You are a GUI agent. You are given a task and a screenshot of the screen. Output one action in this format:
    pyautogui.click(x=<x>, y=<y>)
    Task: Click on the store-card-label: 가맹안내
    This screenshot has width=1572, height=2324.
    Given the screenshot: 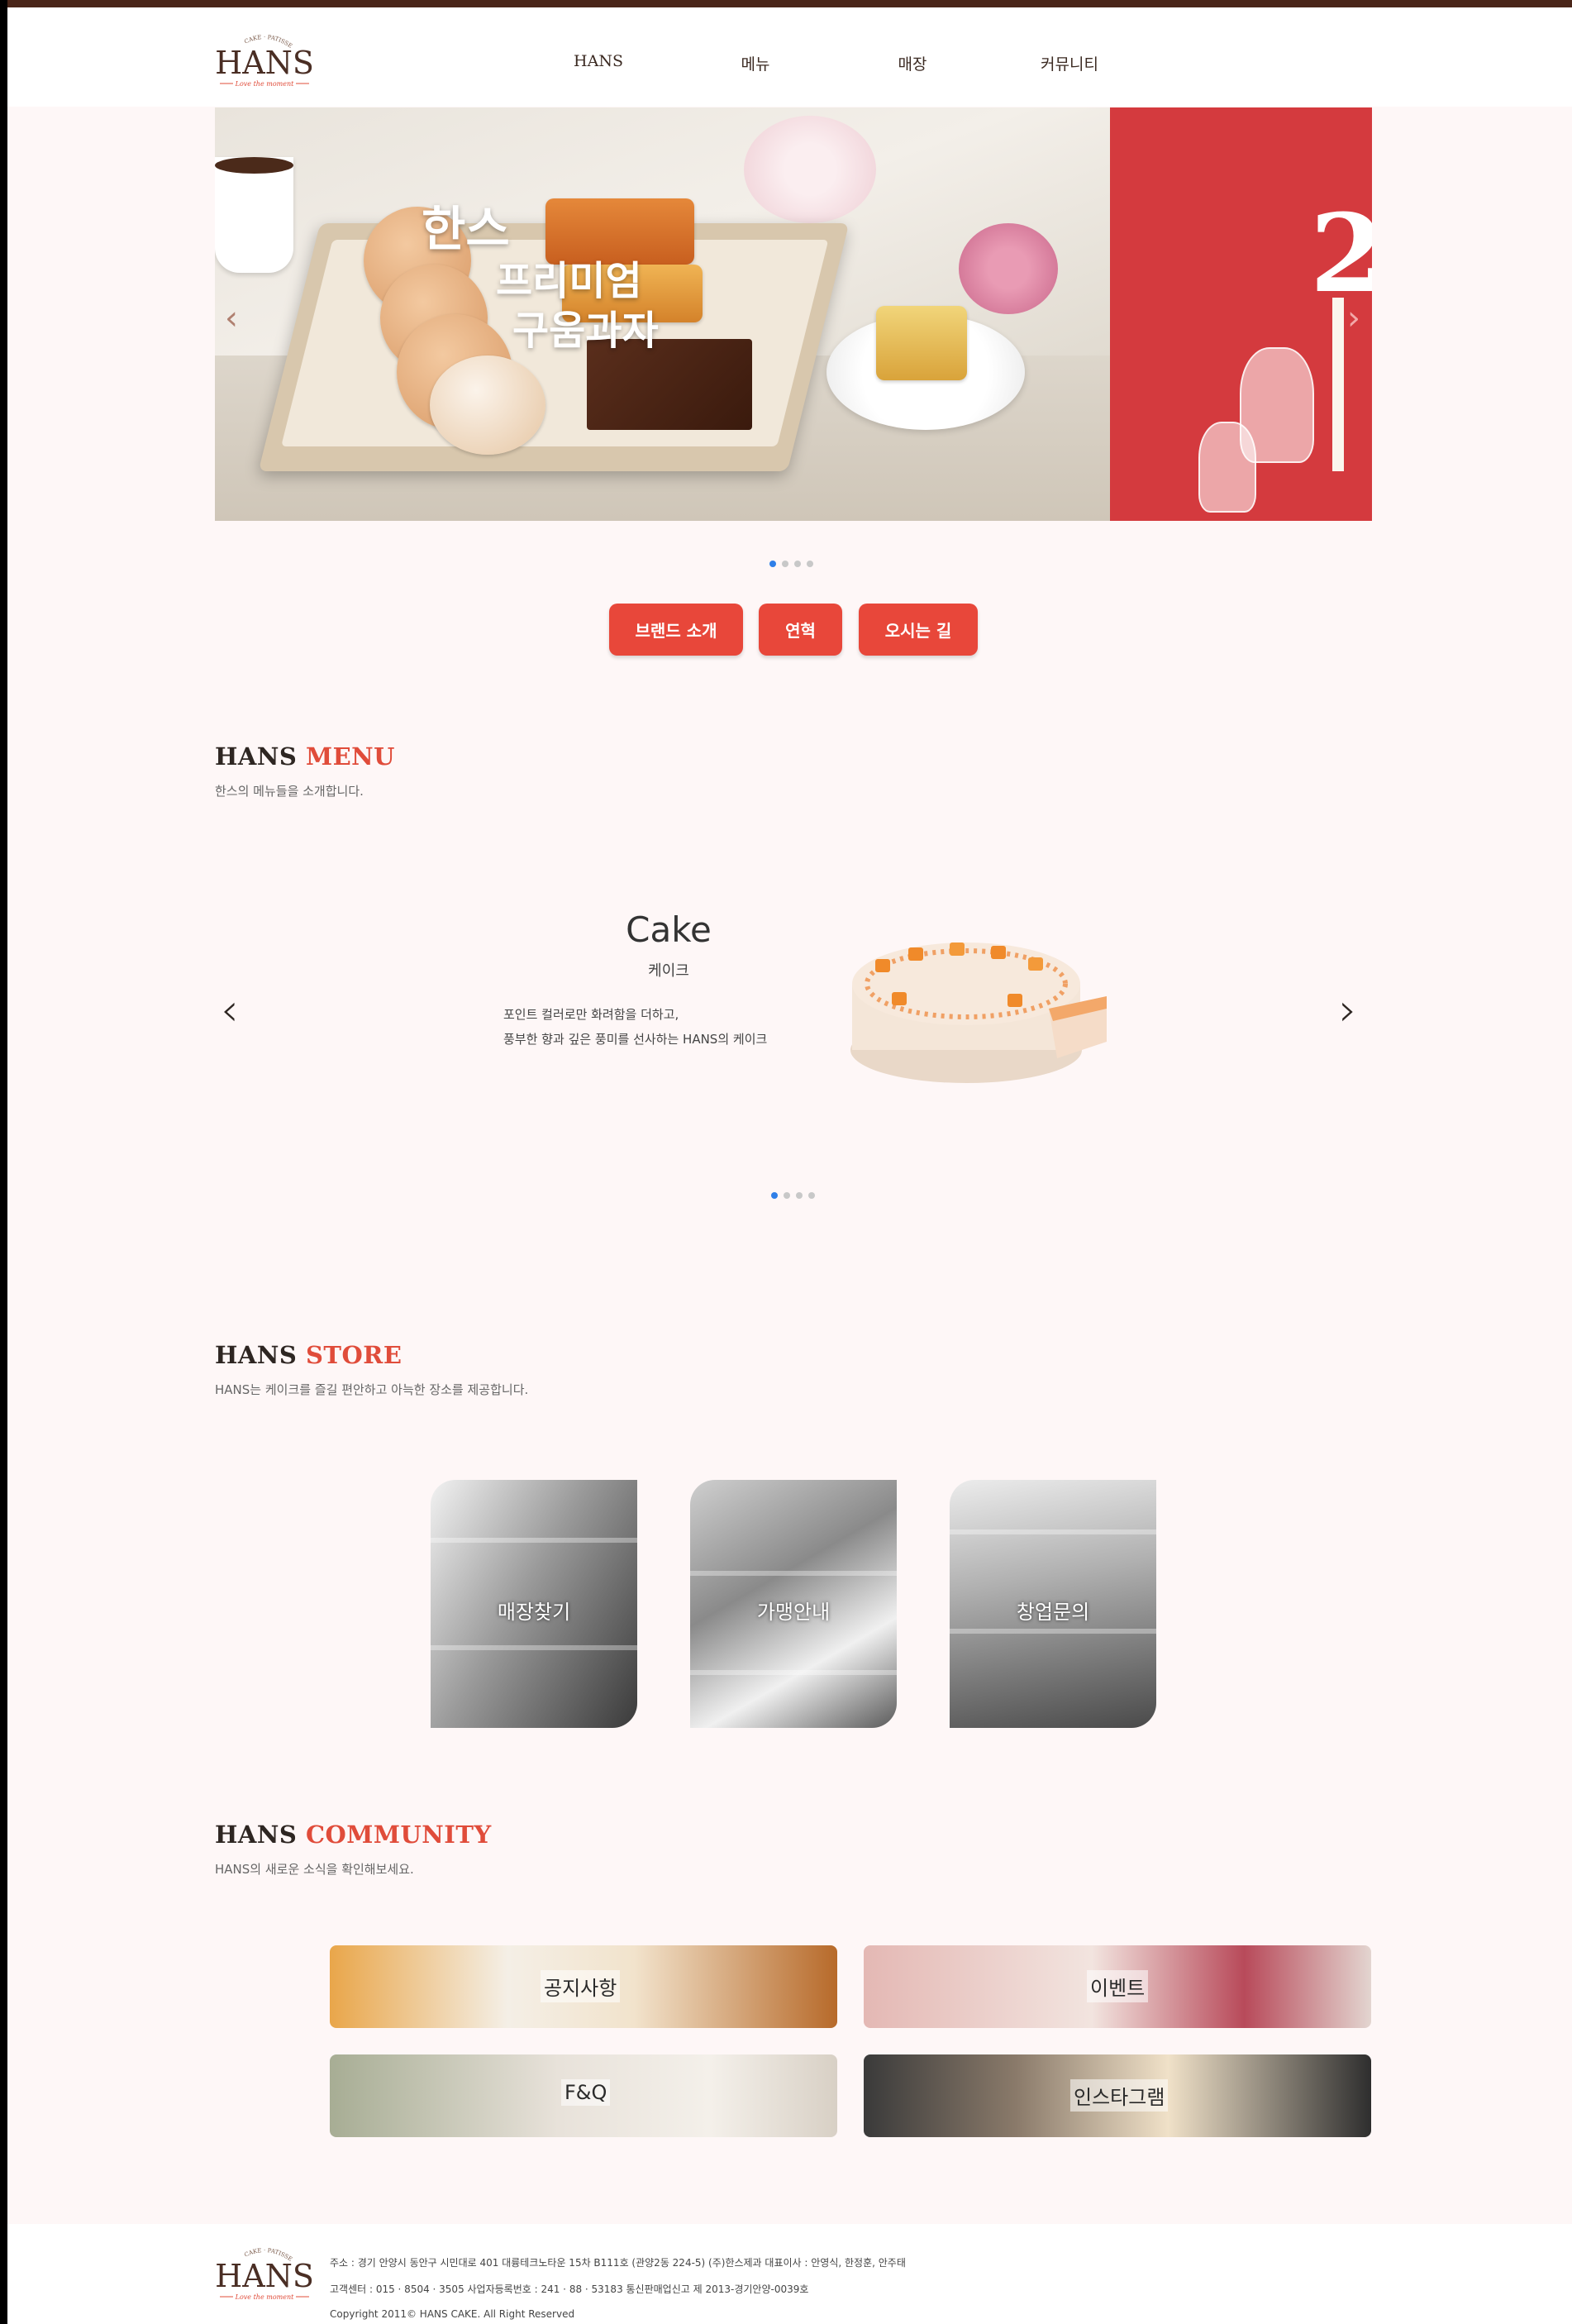 What is the action you would take?
    pyautogui.click(x=793, y=1612)
    